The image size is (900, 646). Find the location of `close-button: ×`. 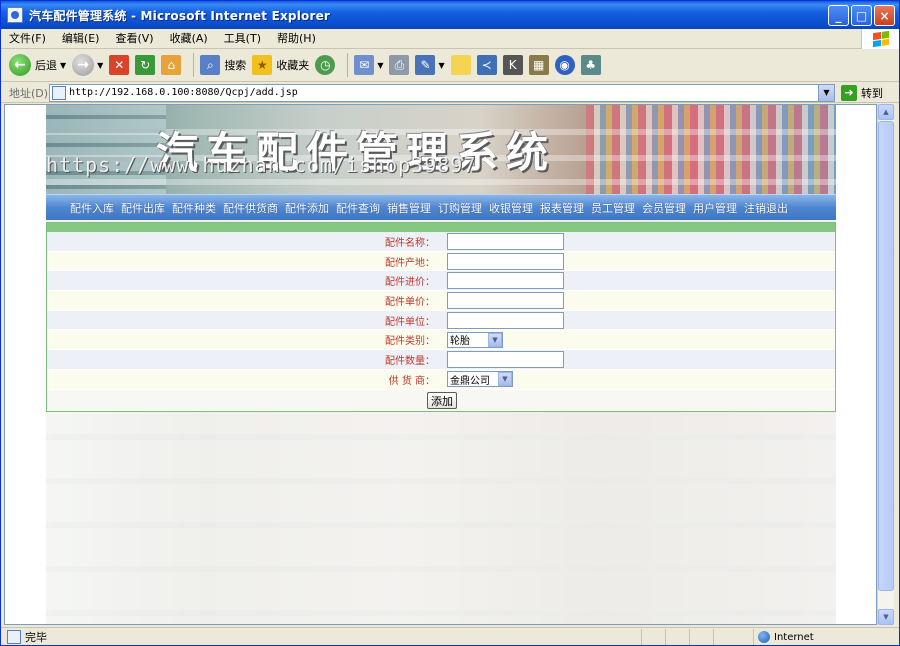

close-button: × is located at coordinates (884, 15).